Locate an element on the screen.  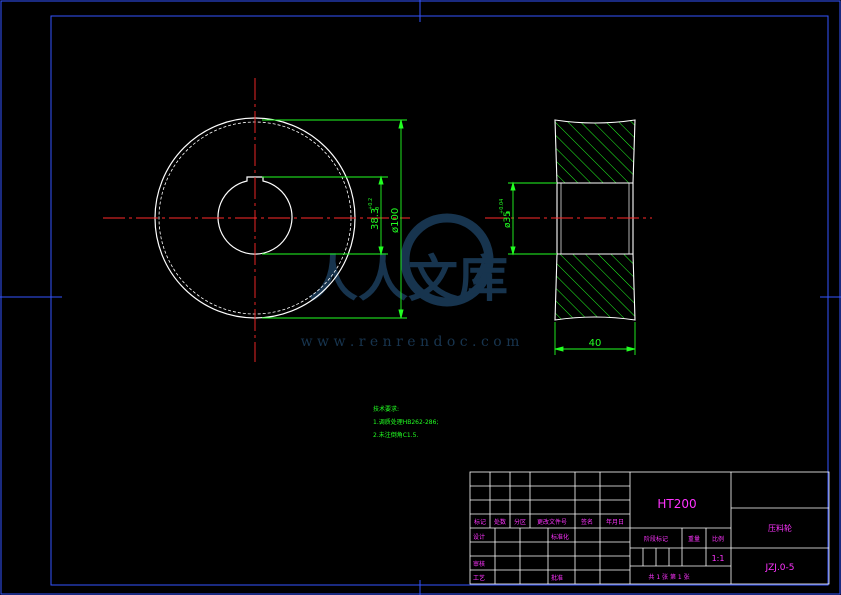
process-label: 工艺 is located at coordinates (479, 578).